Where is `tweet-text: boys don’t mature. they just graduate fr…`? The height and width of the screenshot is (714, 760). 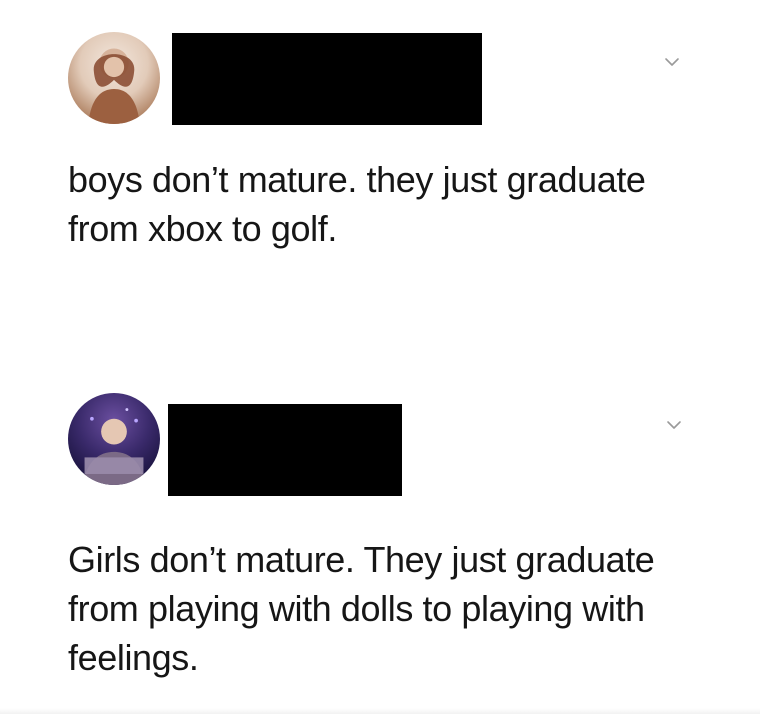
tweet-text: boys don’t mature. they just graduate fr… is located at coordinates (357, 204).